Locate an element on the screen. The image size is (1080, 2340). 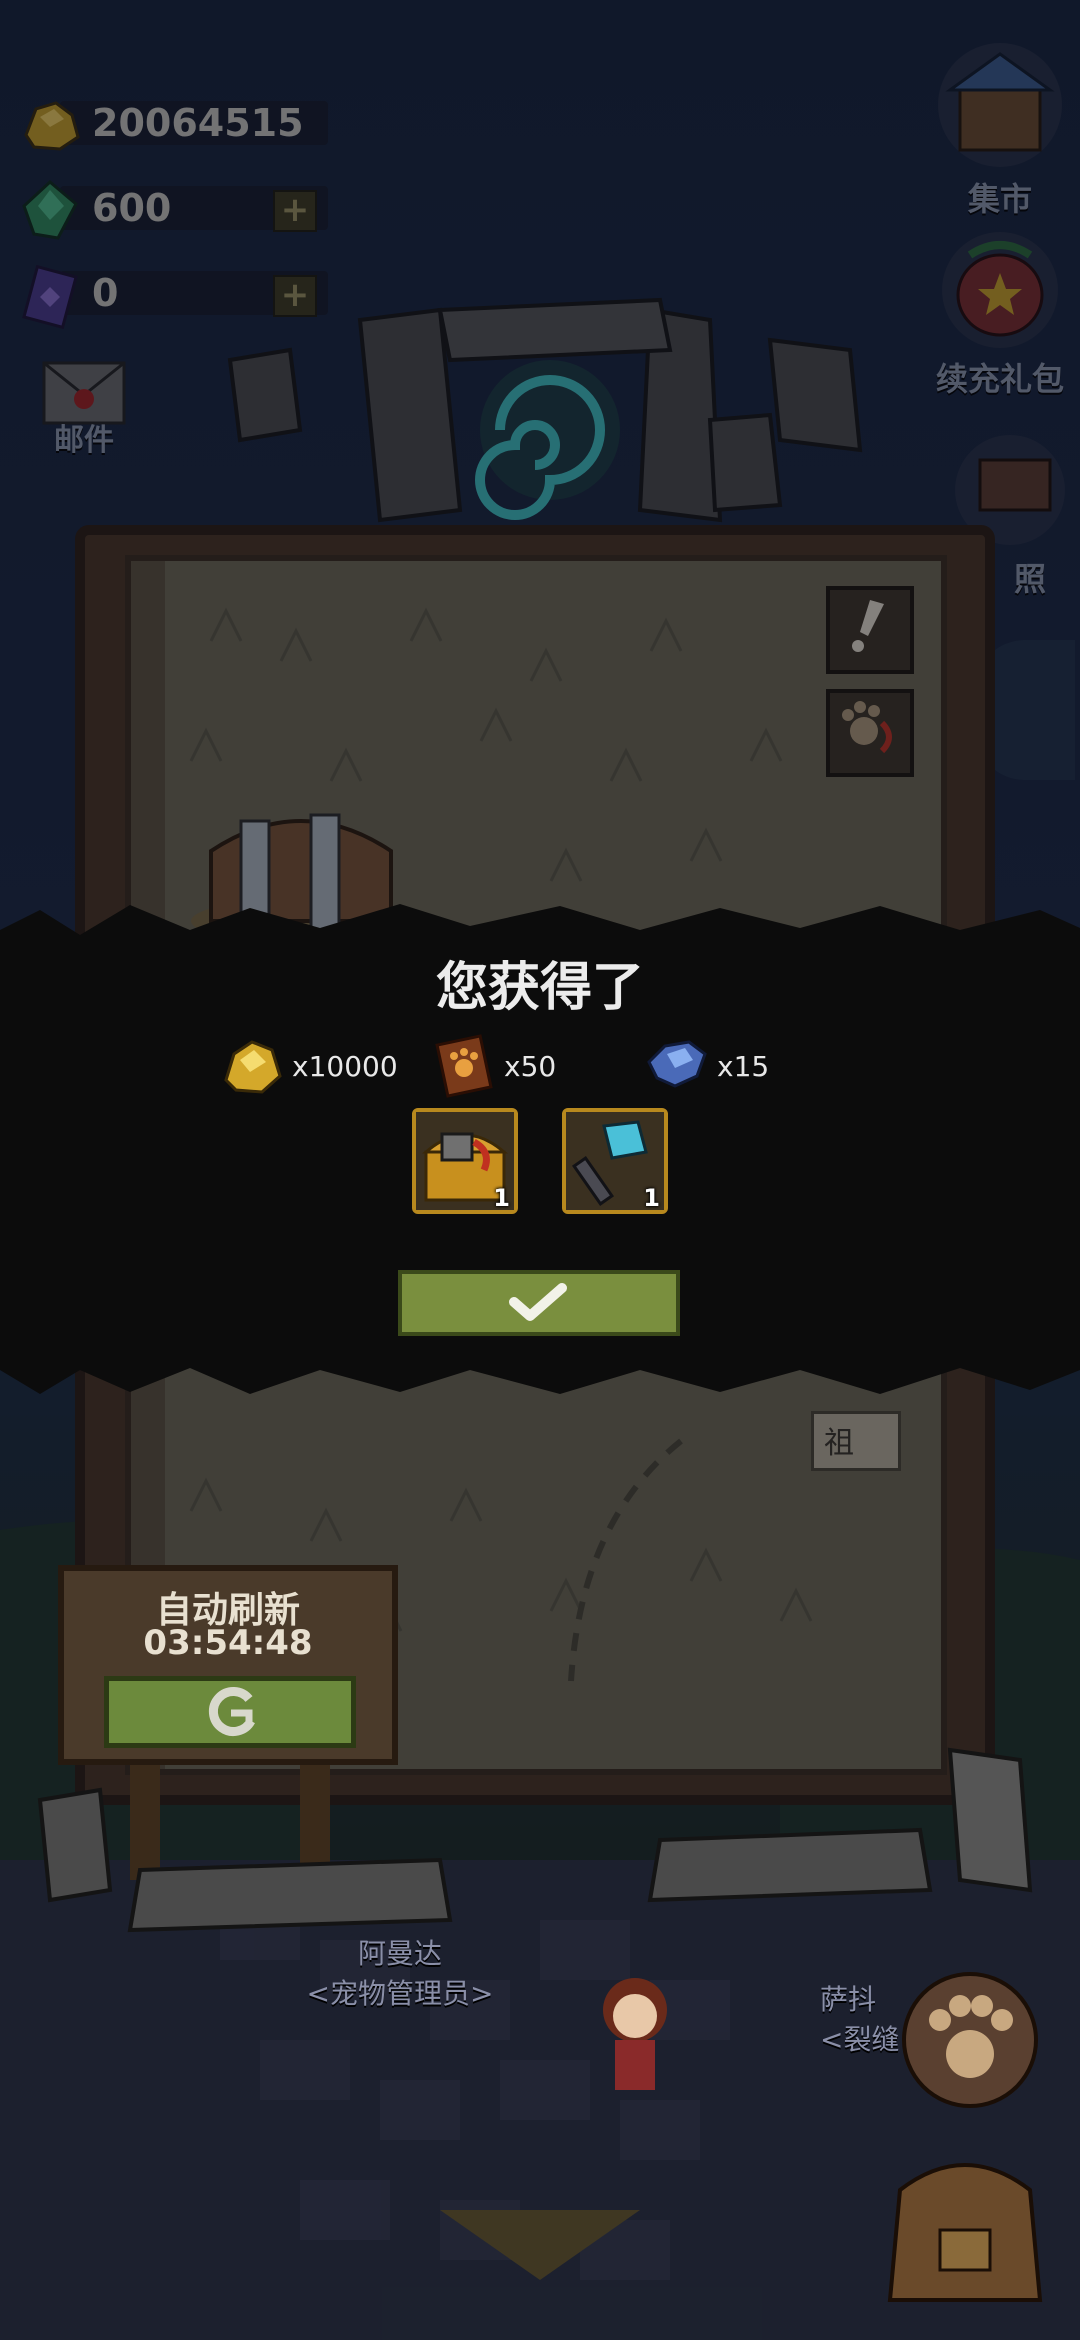
checkmark-icon is located at coordinates (538, 1302).